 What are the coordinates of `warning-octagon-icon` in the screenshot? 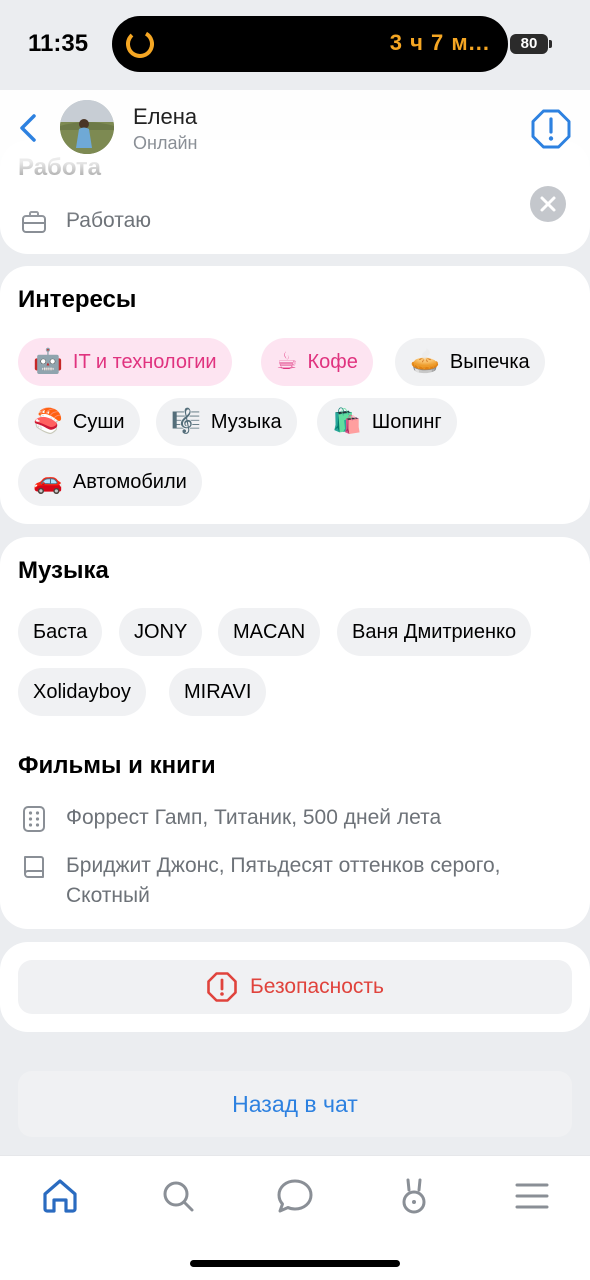 It's located at (222, 987).